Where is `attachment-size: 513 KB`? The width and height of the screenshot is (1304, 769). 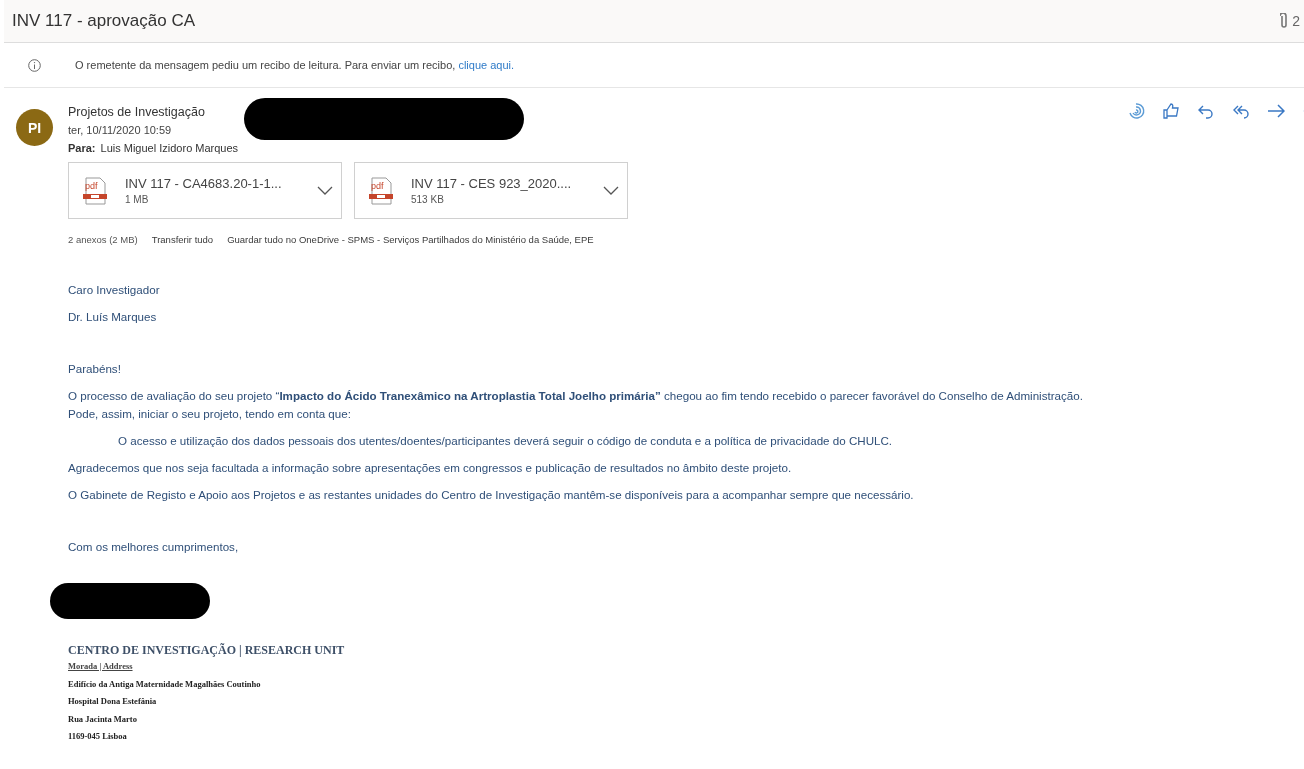 attachment-size: 513 KB is located at coordinates (428, 199).